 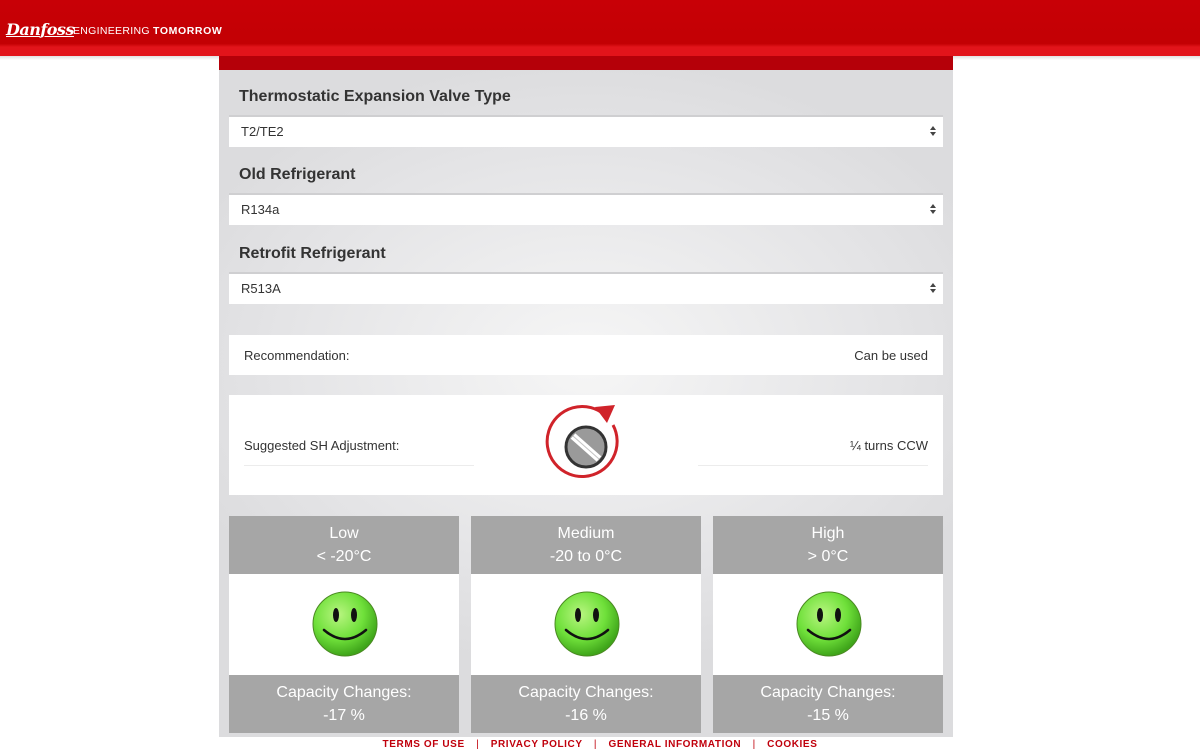 I want to click on retrofit-refrigerant-select: R513A, so click(x=586, y=288).